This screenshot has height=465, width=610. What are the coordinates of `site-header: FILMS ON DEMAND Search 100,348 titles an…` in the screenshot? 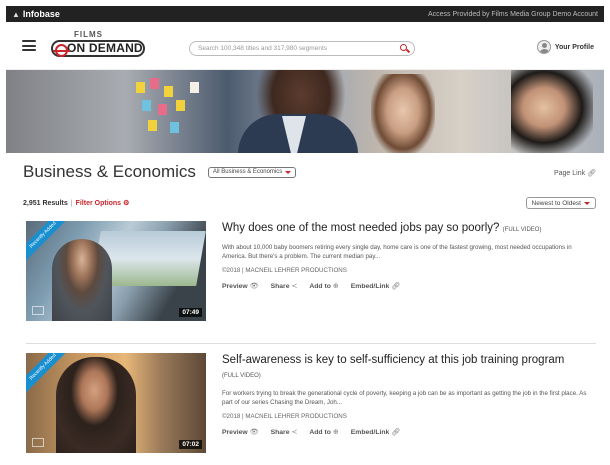 It's located at (305, 46).